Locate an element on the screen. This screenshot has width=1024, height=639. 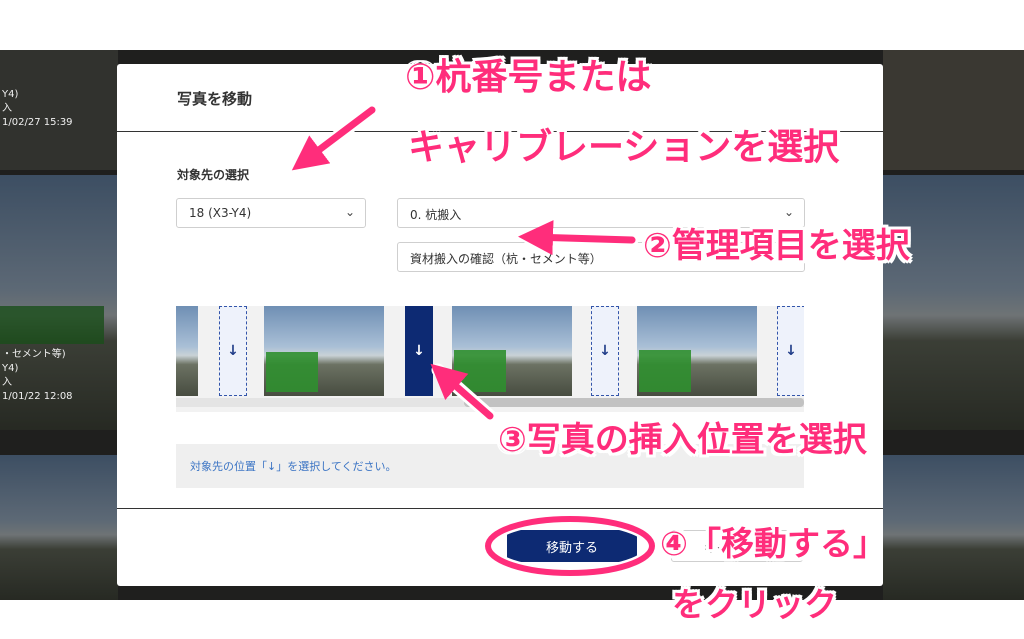
annotation-step2: ②管理項目を選択 is located at coordinates (776, 246).